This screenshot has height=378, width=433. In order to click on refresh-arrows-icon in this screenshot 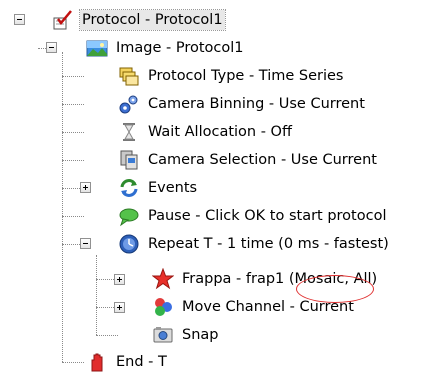, I will do `click(129, 188)`.